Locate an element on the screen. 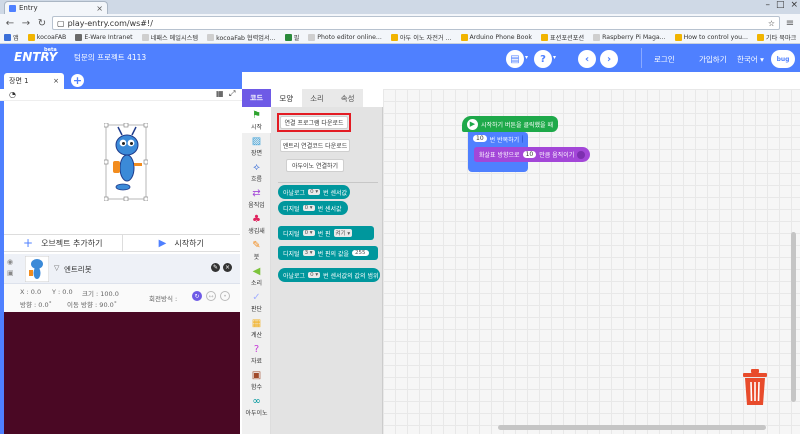  object-name: 엔트리봇 is located at coordinates (78, 269).